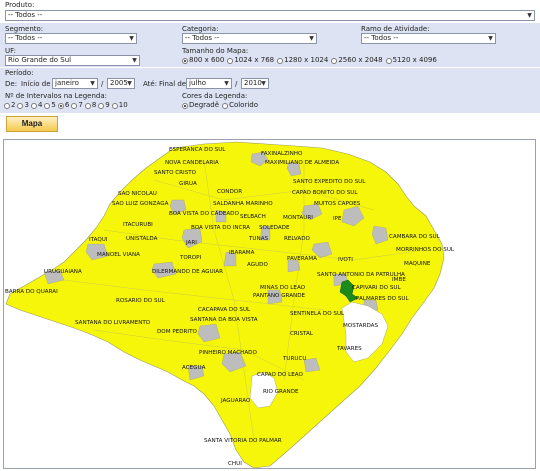 This screenshot has height=471, width=540. What do you see at coordinates (257, 265) in the screenshot?
I see `city-label: AGUDO` at bounding box center [257, 265].